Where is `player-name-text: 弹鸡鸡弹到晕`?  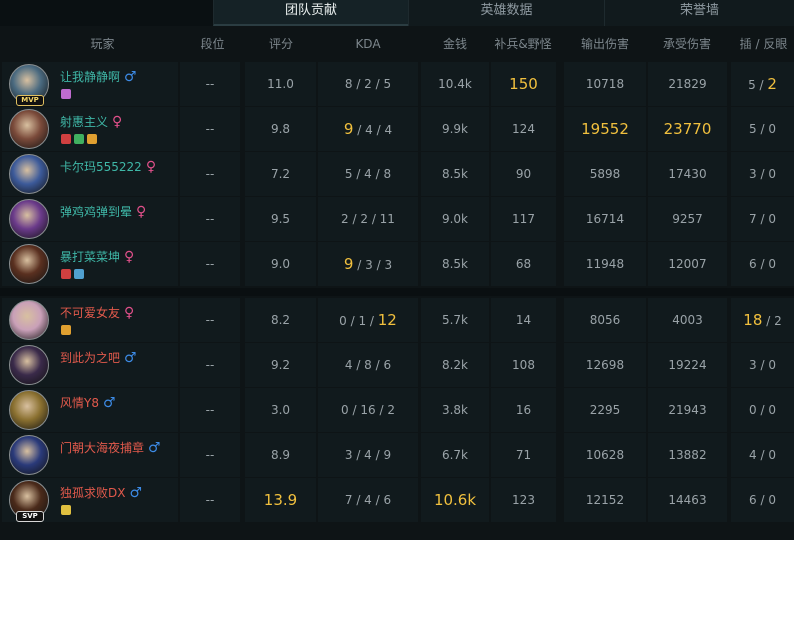
player-name-text: 弹鸡鸡弹到晕 is located at coordinates (96, 212).